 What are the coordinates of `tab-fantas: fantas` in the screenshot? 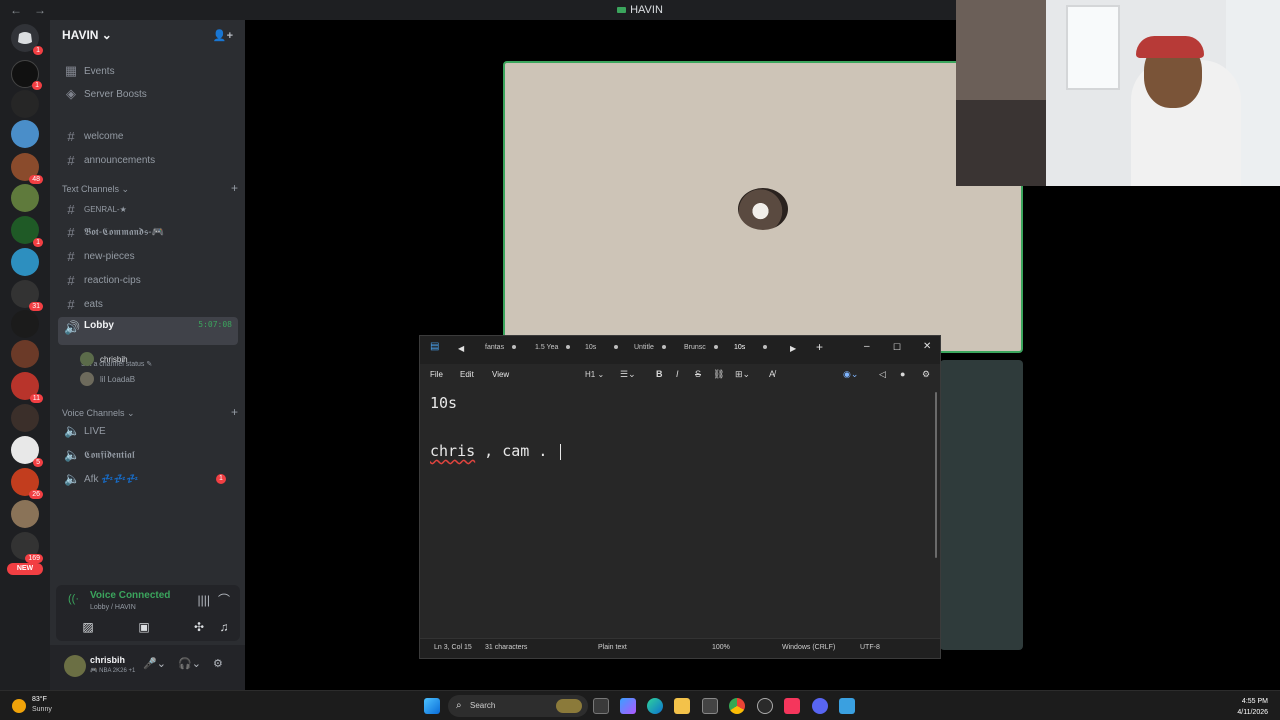 It's located at (501, 347).